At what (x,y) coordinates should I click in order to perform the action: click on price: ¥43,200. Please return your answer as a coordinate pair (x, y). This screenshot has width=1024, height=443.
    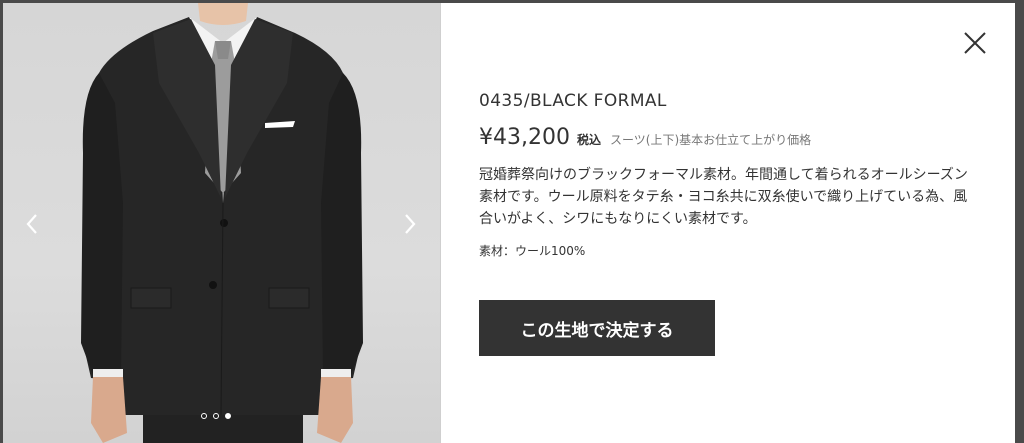
    Looking at the image, I should click on (524, 137).